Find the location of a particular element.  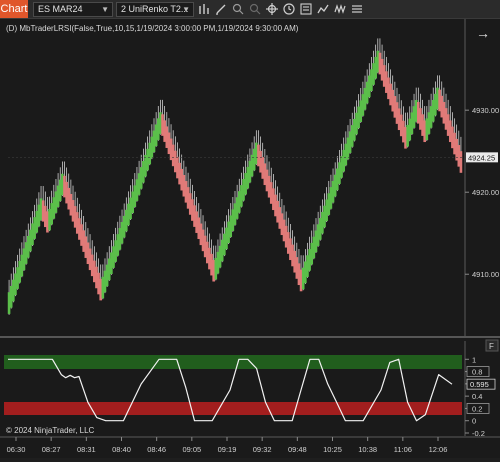

list-icon is located at coordinates (357, 9).